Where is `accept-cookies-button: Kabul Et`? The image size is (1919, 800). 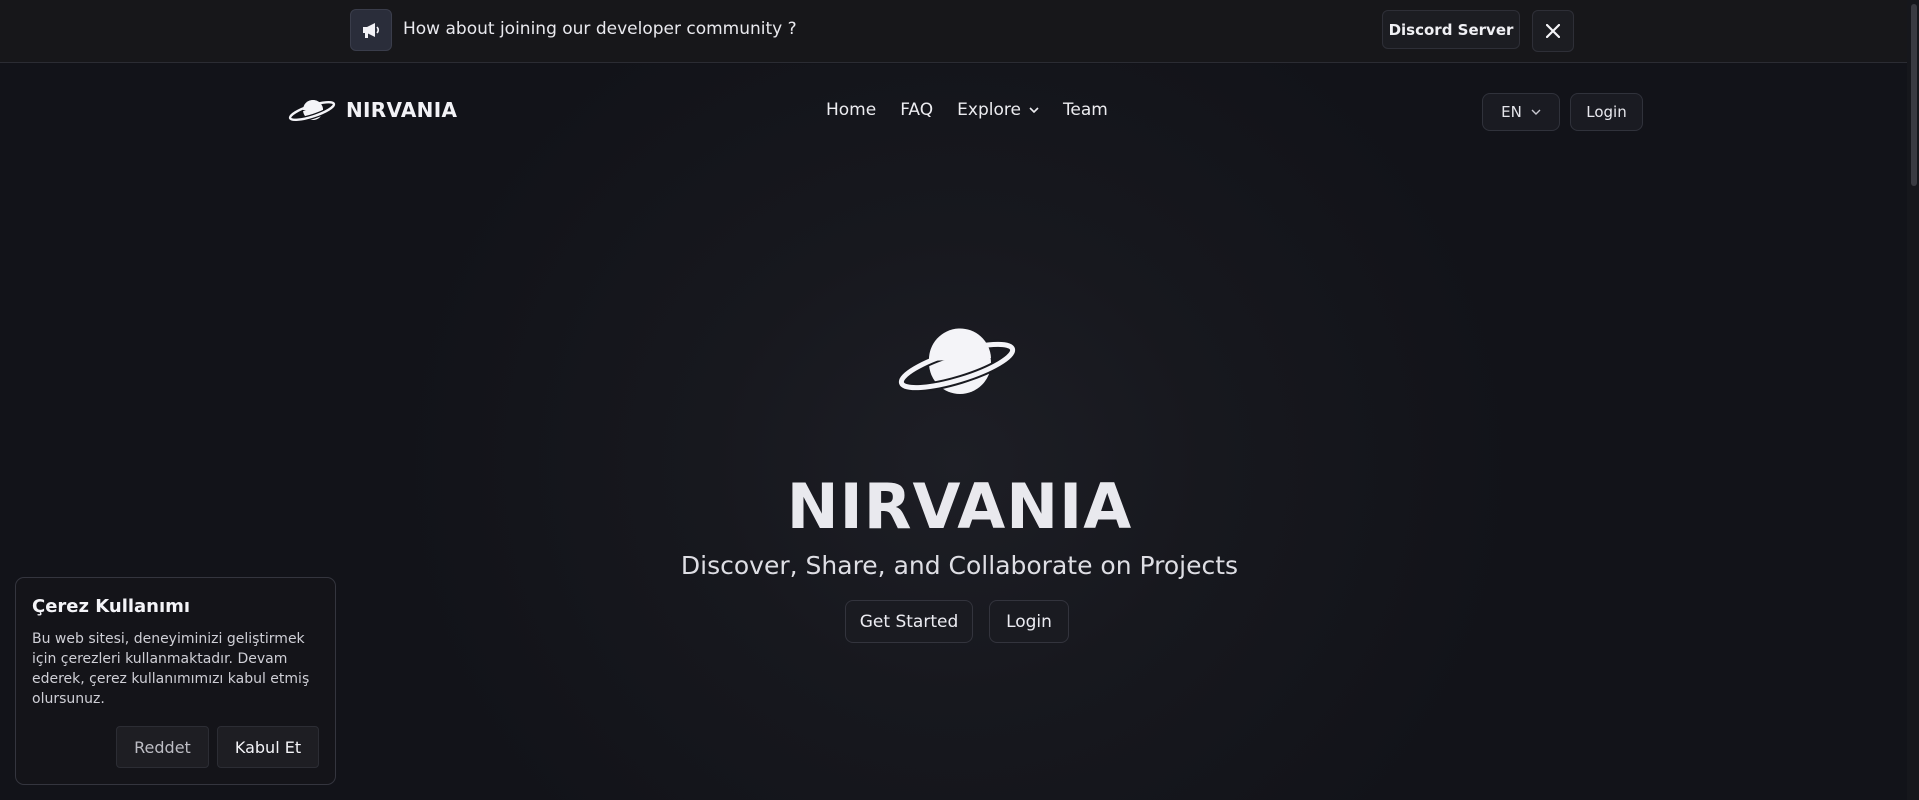 accept-cookies-button: Kabul Et is located at coordinates (268, 747).